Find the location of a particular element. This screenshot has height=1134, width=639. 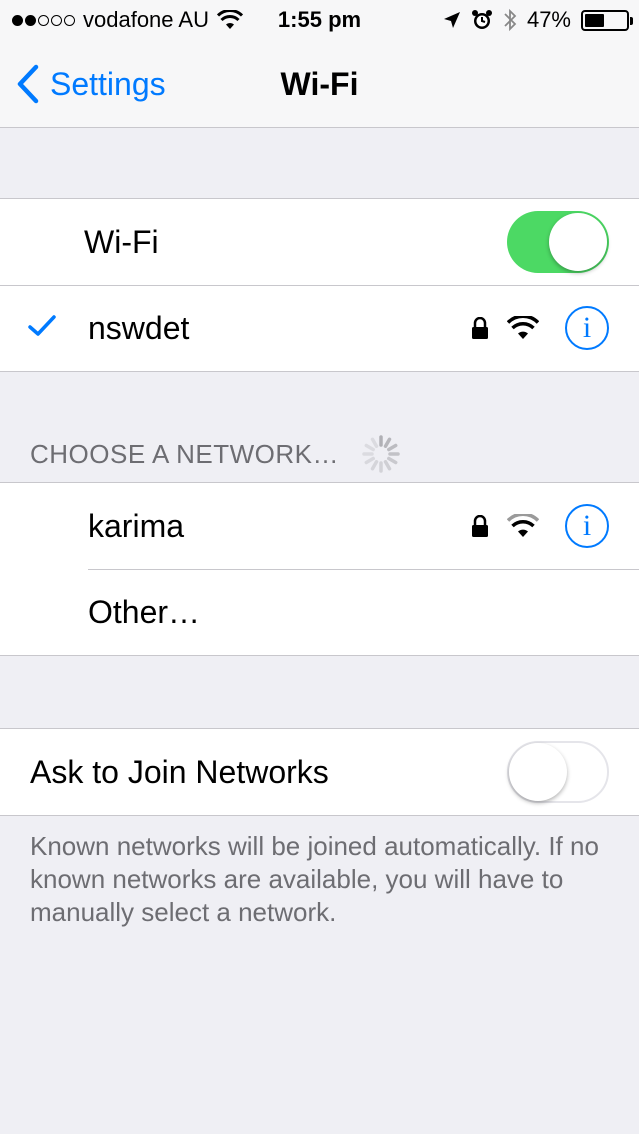

ask-join-toggle is located at coordinates (558, 772).